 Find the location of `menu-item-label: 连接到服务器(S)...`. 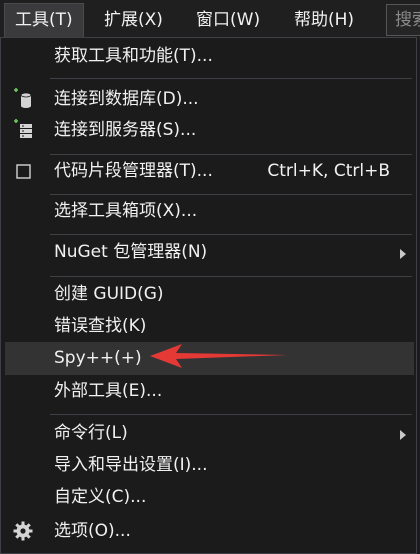

menu-item-label: 连接到服务器(S)... is located at coordinates (125, 130).